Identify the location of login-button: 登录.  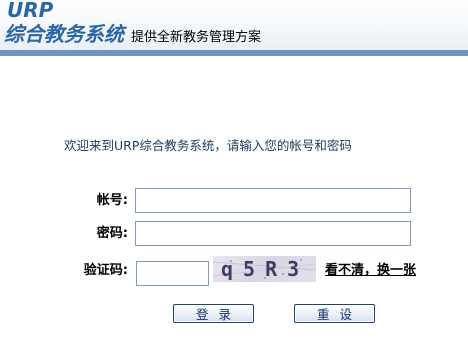
(213, 313).